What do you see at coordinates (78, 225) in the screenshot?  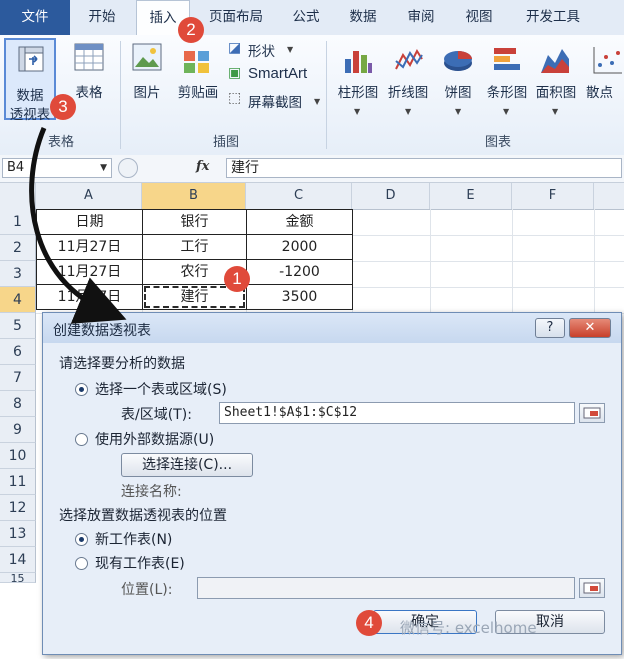 I see `annotation-arrow` at bounding box center [78, 225].